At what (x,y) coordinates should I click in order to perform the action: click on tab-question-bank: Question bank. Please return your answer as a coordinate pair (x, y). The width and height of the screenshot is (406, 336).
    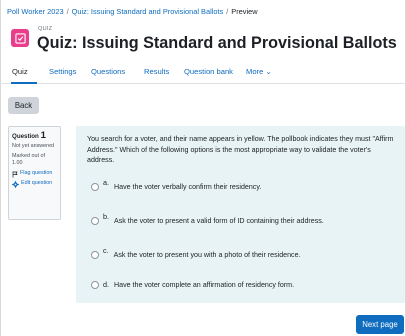
    Looking at the image, I should click on (208, 71).